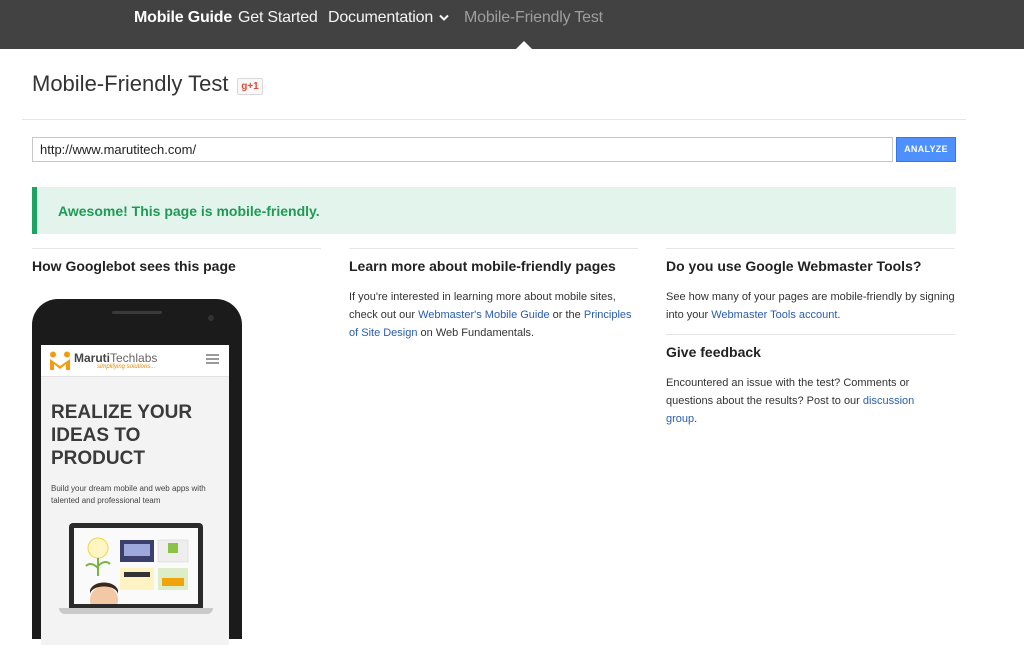  Describe the element at coordinates (211, 318) in the screenshot. I see `phone-camera` at that location.